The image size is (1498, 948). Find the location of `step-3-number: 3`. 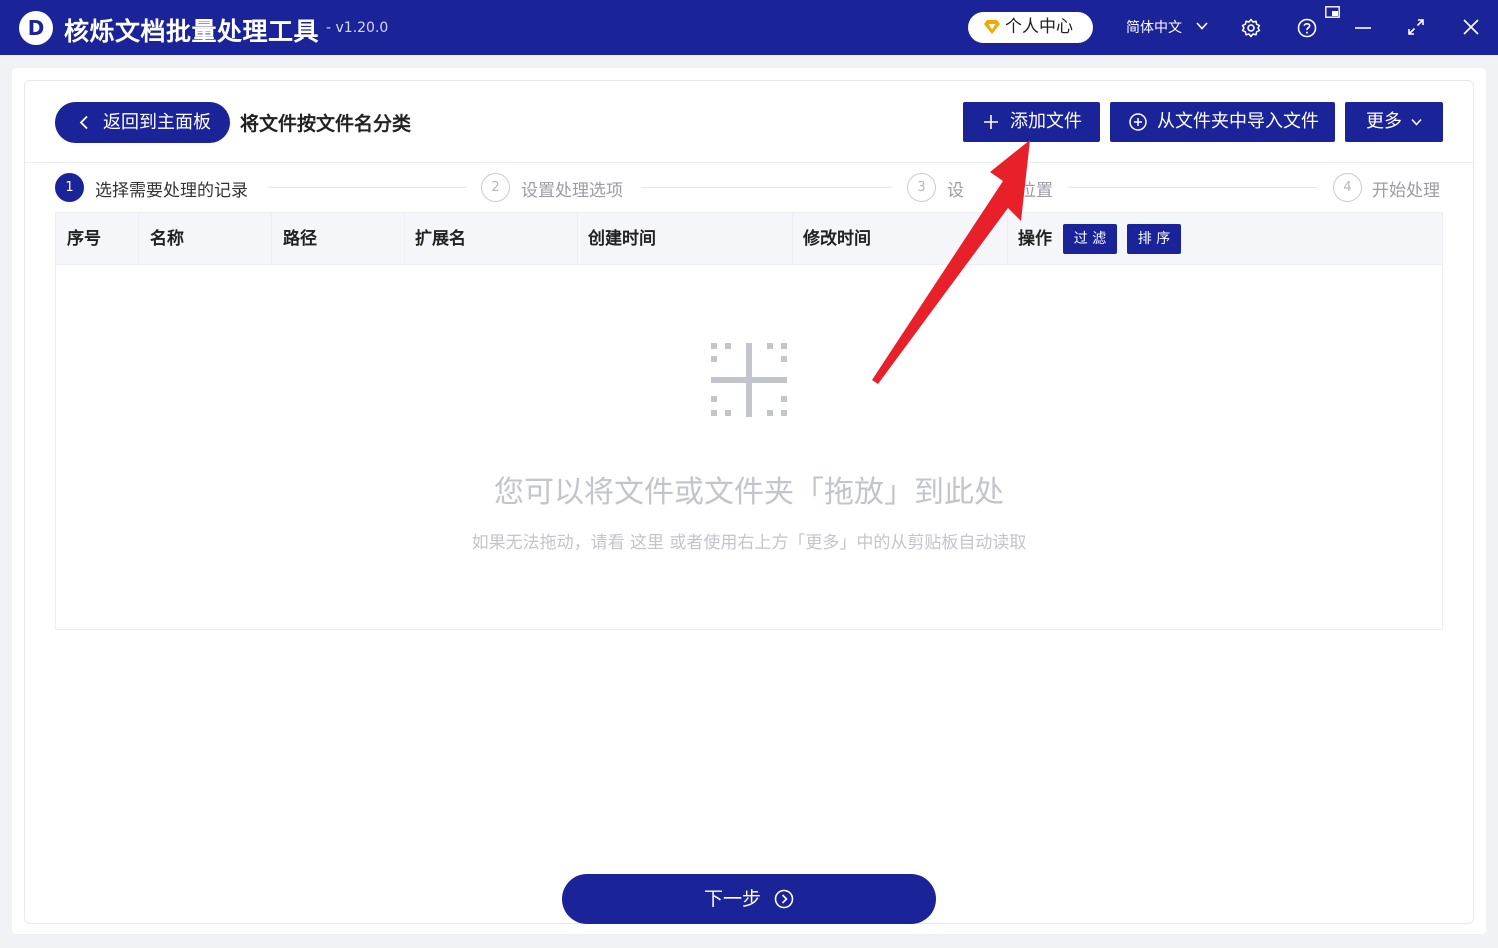

step-3-number: 3 is located at coordinates (921, 187).